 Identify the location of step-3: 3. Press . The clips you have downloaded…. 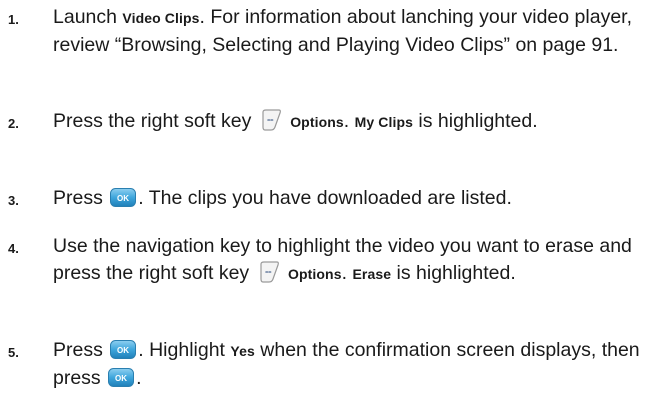
(324, 199).